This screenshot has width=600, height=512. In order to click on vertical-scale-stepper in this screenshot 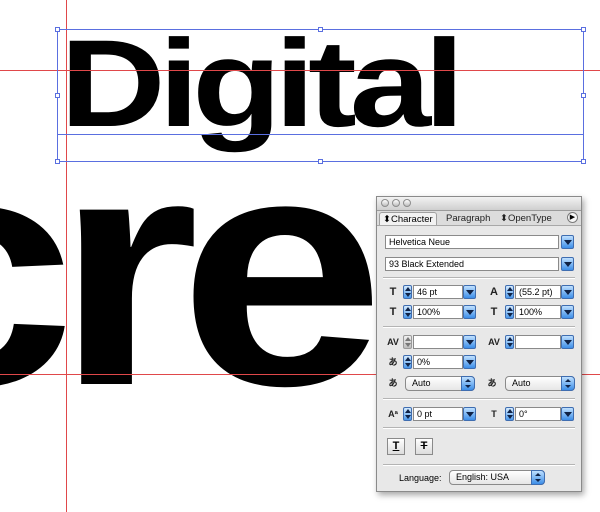, I will do `click(407, 312)`.